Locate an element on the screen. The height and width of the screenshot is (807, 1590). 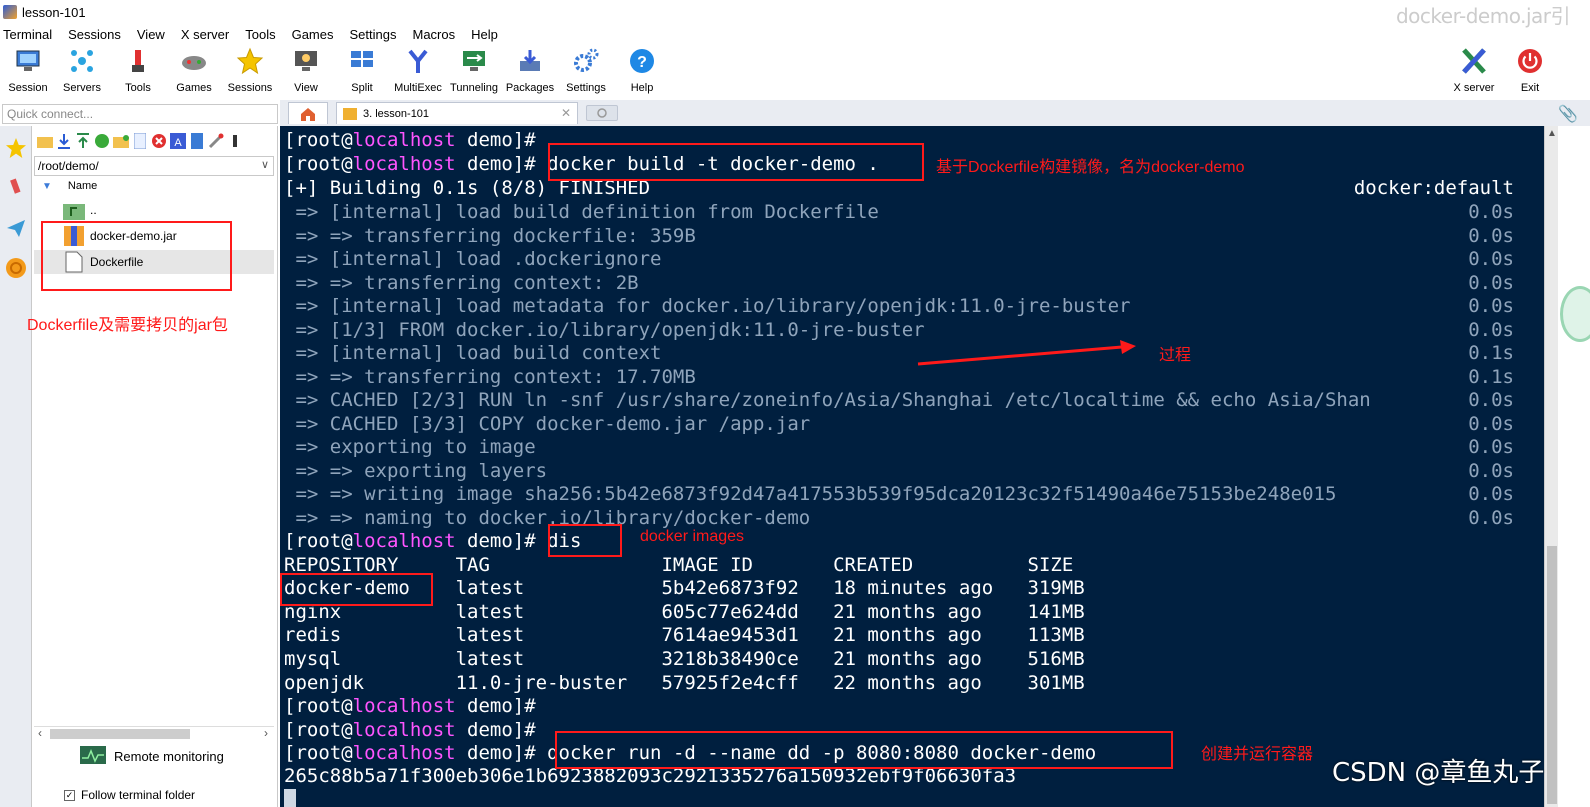
process-arrow-icon is located at coordinates (1026, 353).